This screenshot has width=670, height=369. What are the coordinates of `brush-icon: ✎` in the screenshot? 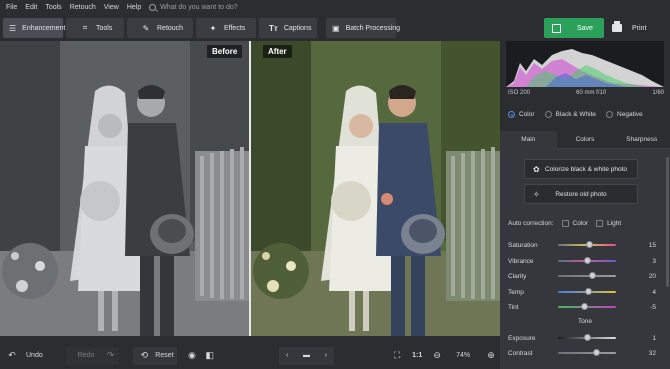 It's located at (146, 28).